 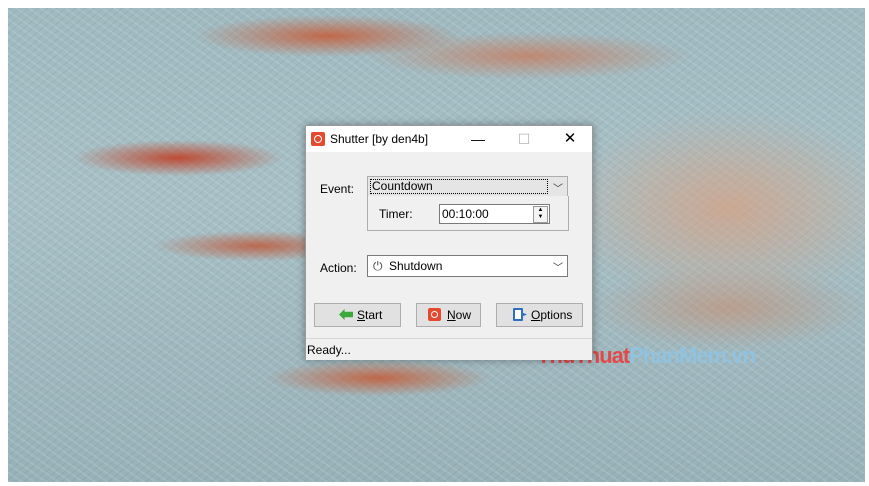 What do you see at coordinates (370, 315) in the screenshot?
I see `start-button-label: Start` at bounding box center [370, 315].